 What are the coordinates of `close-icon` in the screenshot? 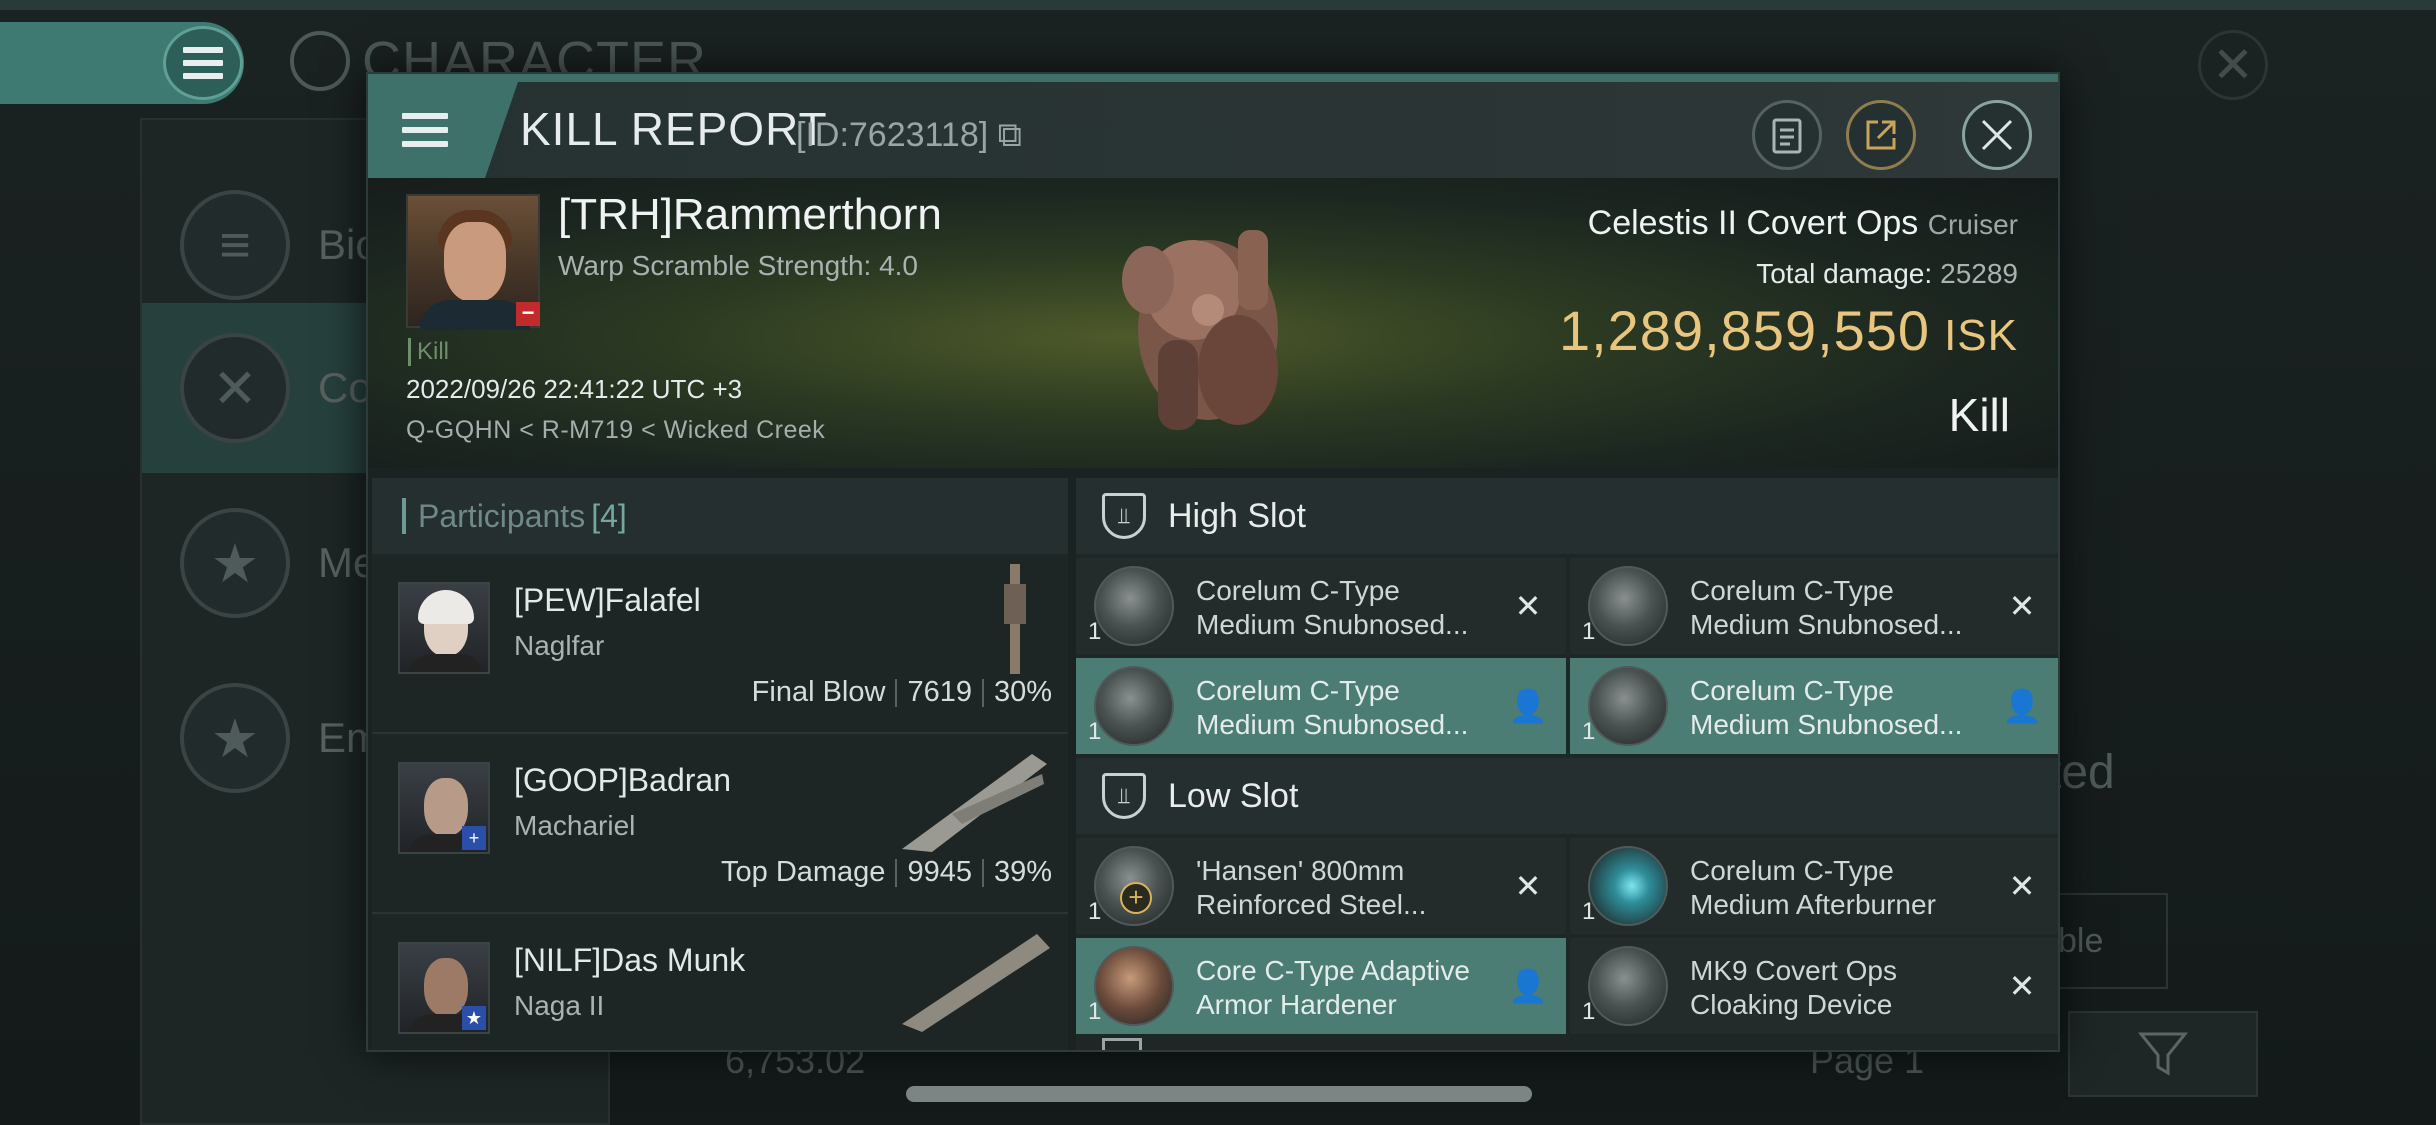 It's located at (1997, 135).